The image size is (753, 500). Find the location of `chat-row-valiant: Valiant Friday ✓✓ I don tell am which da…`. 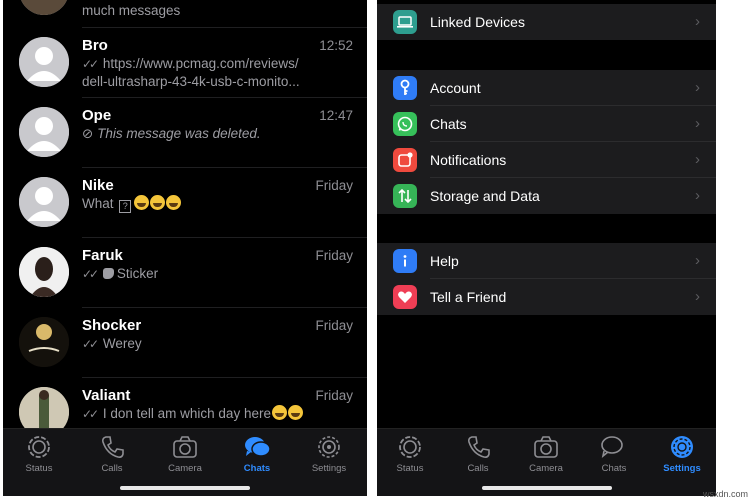

chat-row-valiant: Valiant Friday ✓✓ I don tell am which da… is located at coordinates (185, 403).